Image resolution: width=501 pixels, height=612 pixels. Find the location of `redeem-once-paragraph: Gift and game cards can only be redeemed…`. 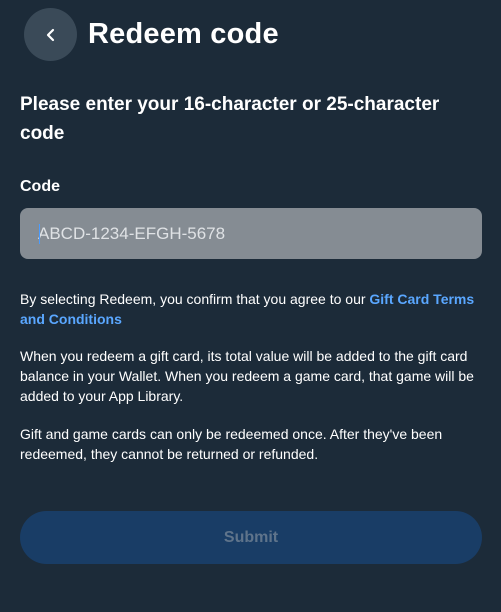

redeem-once-paragraph: Gift and game cards can only be redeemed… is located at coordinates (231, 444).